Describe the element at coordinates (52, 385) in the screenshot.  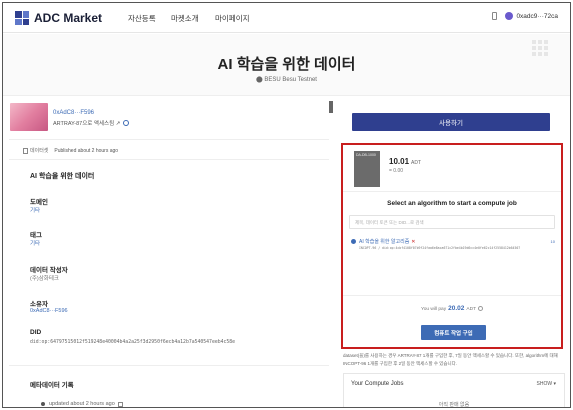
I see `metadata-history-title: 메타데이터 기록` at that location.